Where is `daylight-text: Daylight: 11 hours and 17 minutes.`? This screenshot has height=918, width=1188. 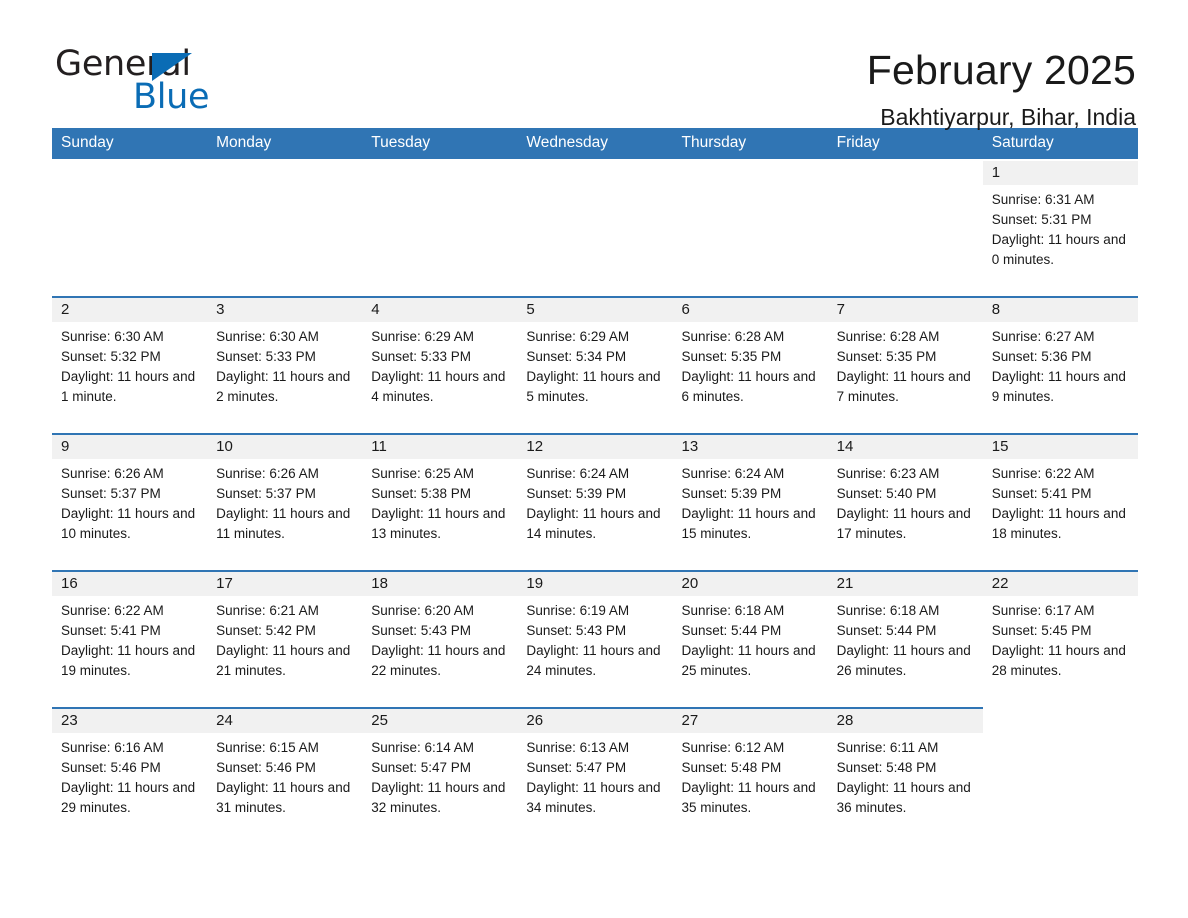
daylight-text: Daylight: 11 hours and 17 minutes. is located at coordinates (903, 523).